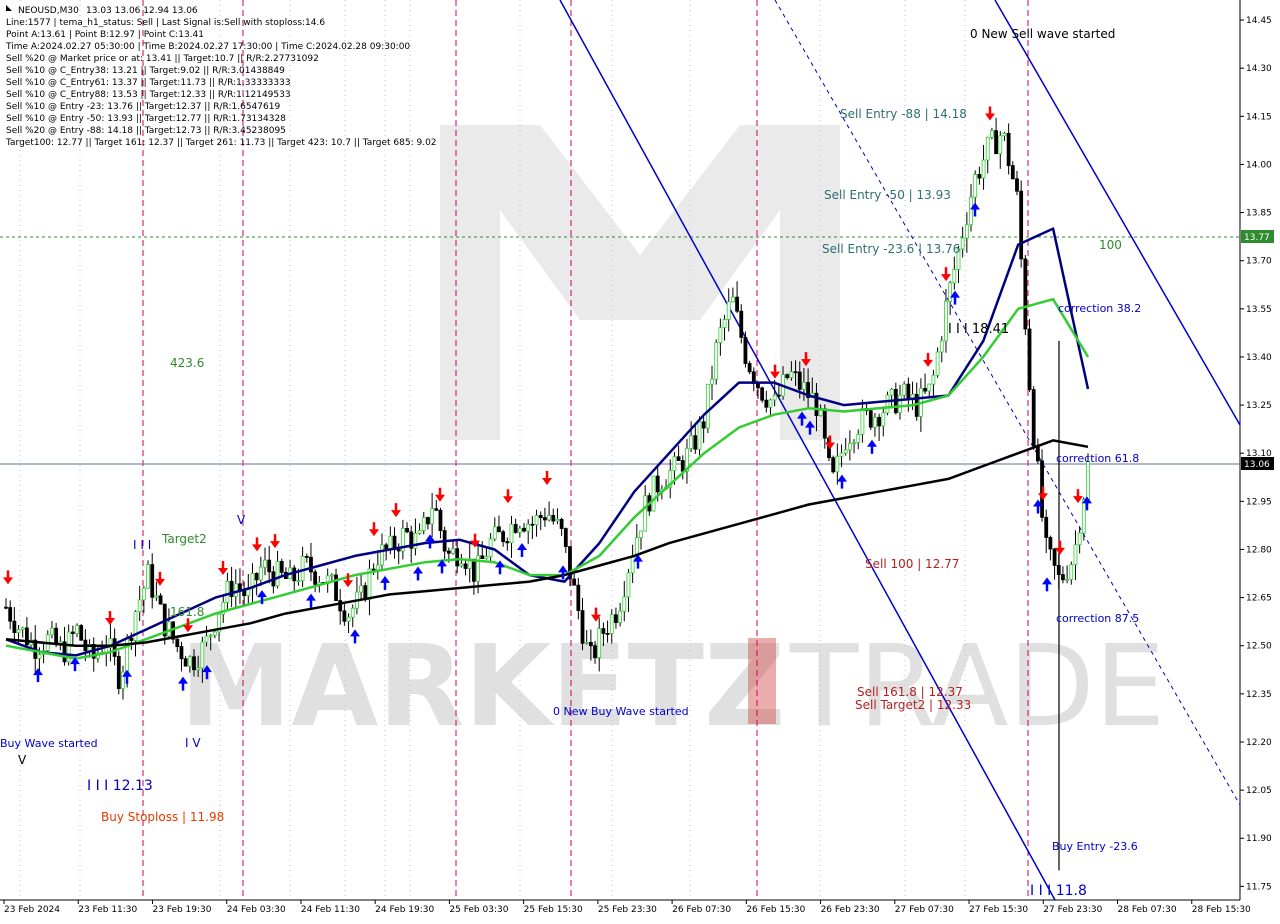  What do you see at coordinates (142, 11) in the screenshot?
I see `header-ohlc: 13.03 13.06 12.94 13.06` at bounding box center [142, 11].